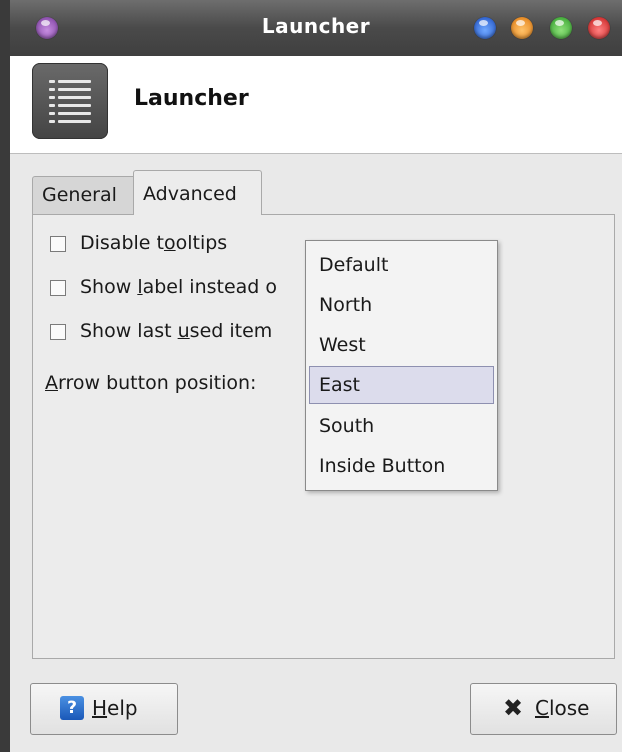 This screenshot has width=622, height=752. I want to click on help-button: ? Help, so click(104, 709).